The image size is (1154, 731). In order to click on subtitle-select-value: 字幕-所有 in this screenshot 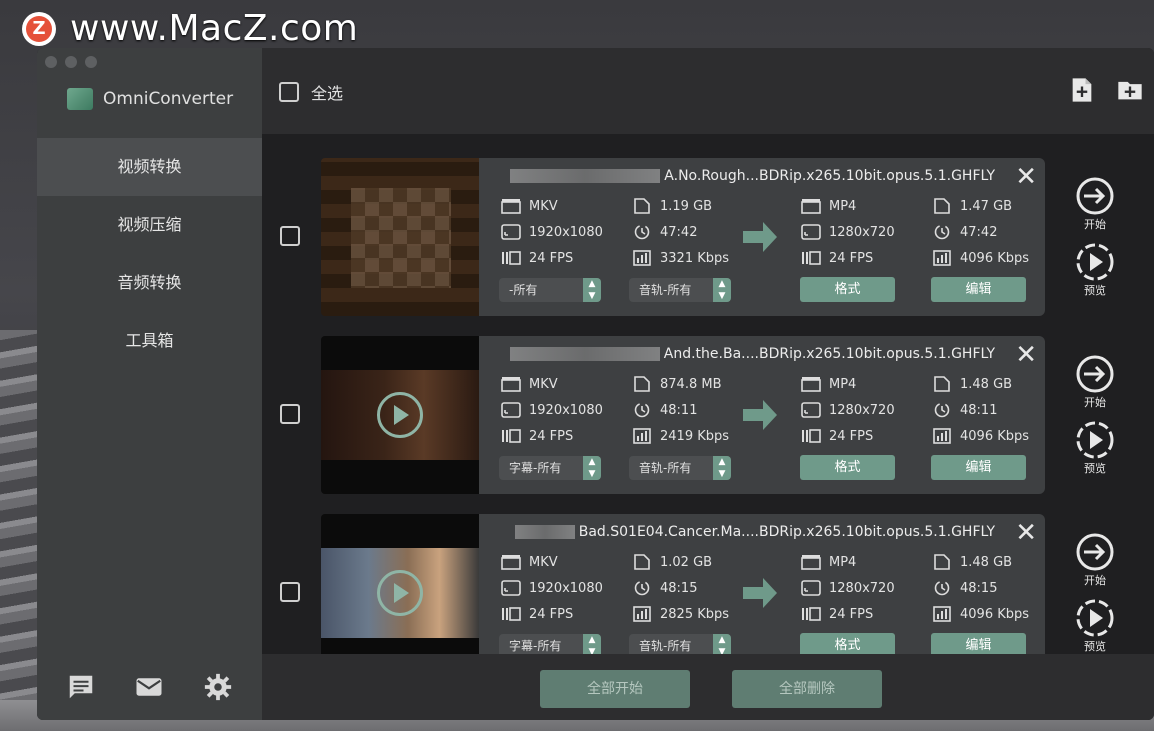, I will do `click(535, 468)`.